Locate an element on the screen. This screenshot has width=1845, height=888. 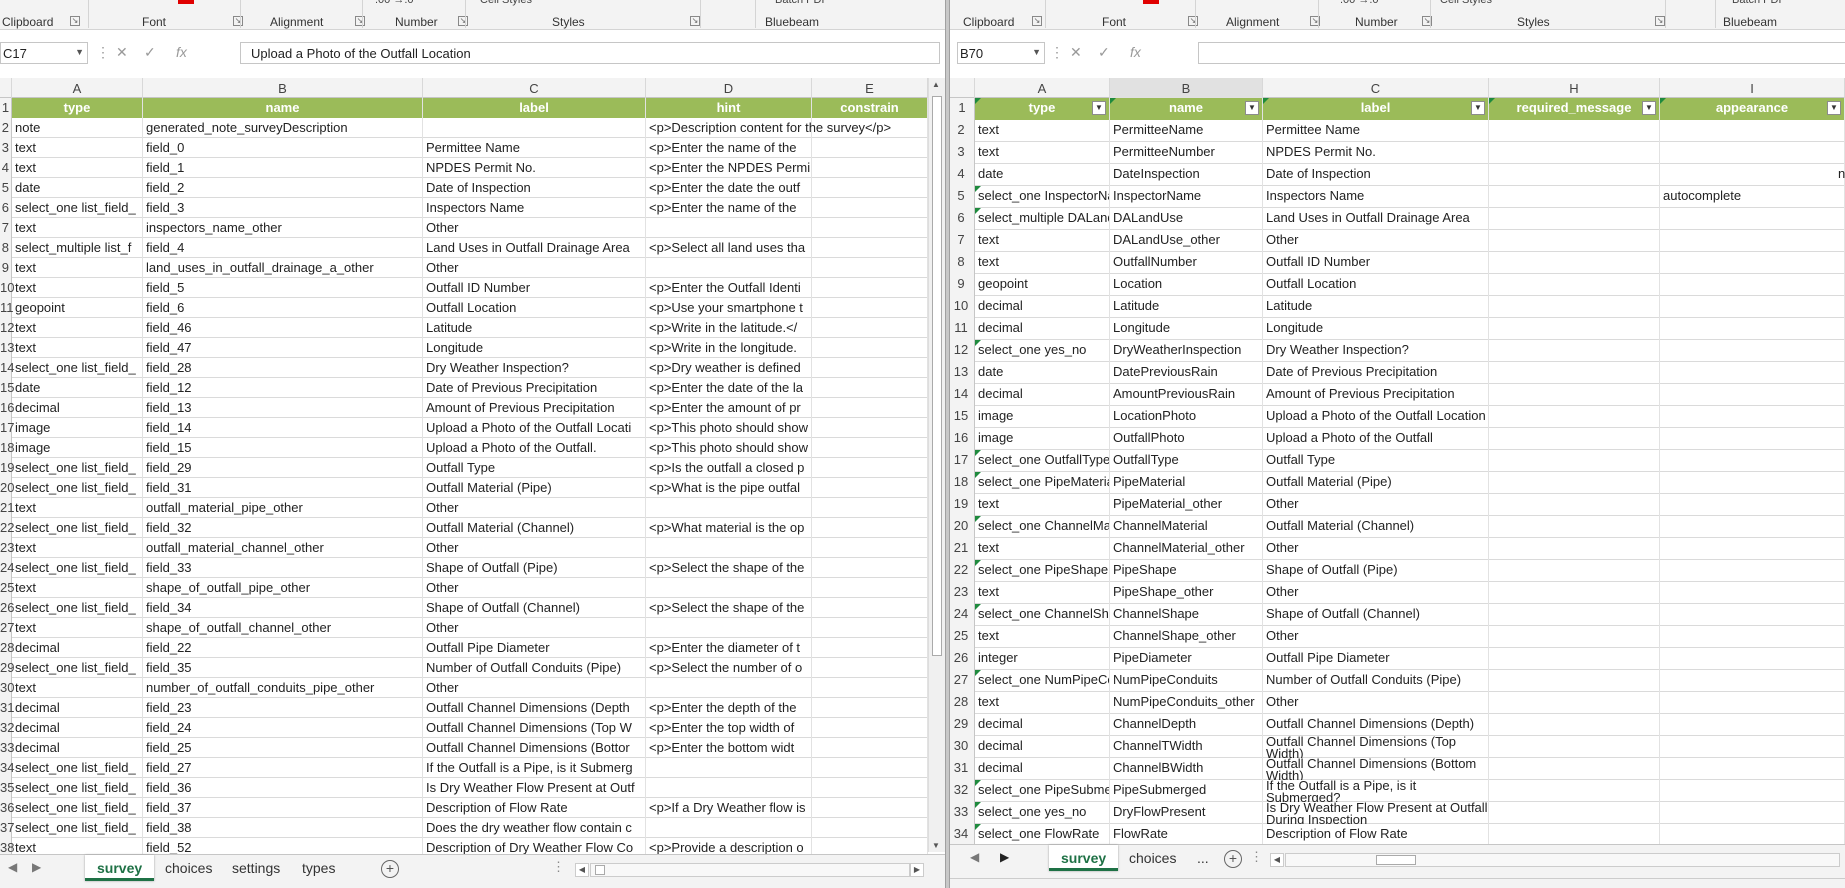
cell-c: Date of Inspection is located at coordinates (1376, 175).